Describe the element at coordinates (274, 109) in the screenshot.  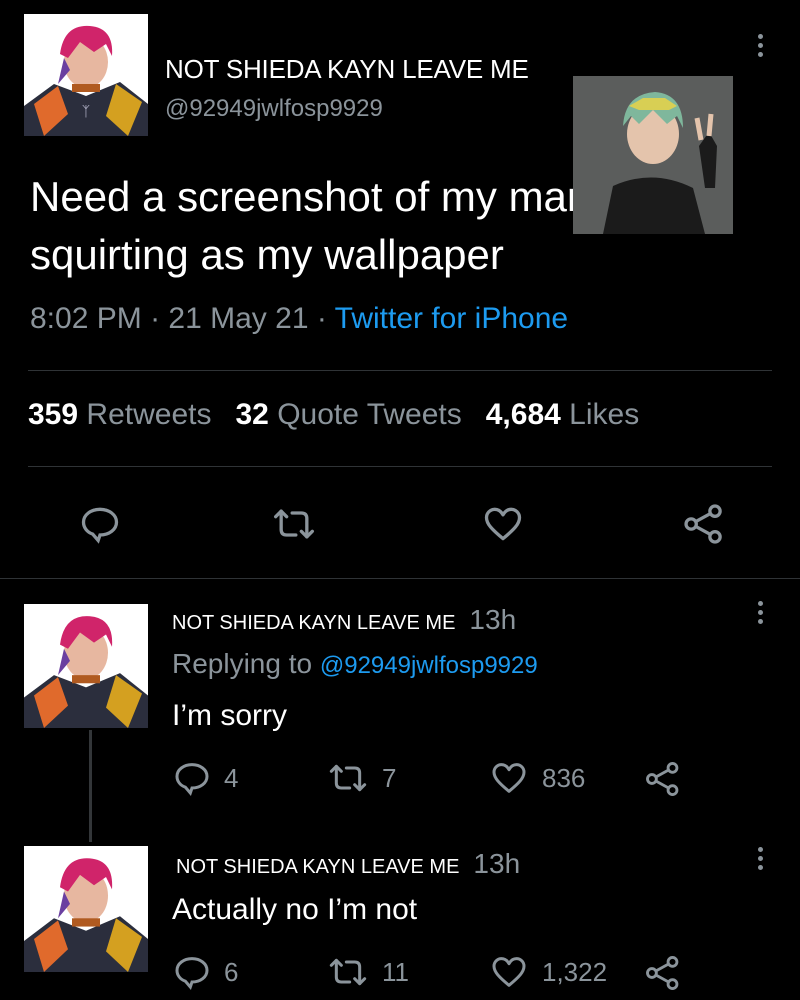
I see `user-handle: @92949jwlfosp9929` at that location.